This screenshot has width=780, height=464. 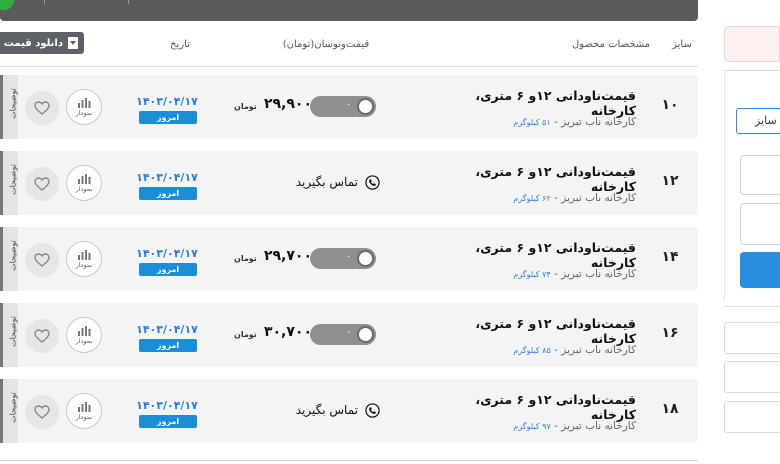 I want to click on price-cell: تومان ۳۰,۷۰۰ ۰, so click(x=303, y=335).